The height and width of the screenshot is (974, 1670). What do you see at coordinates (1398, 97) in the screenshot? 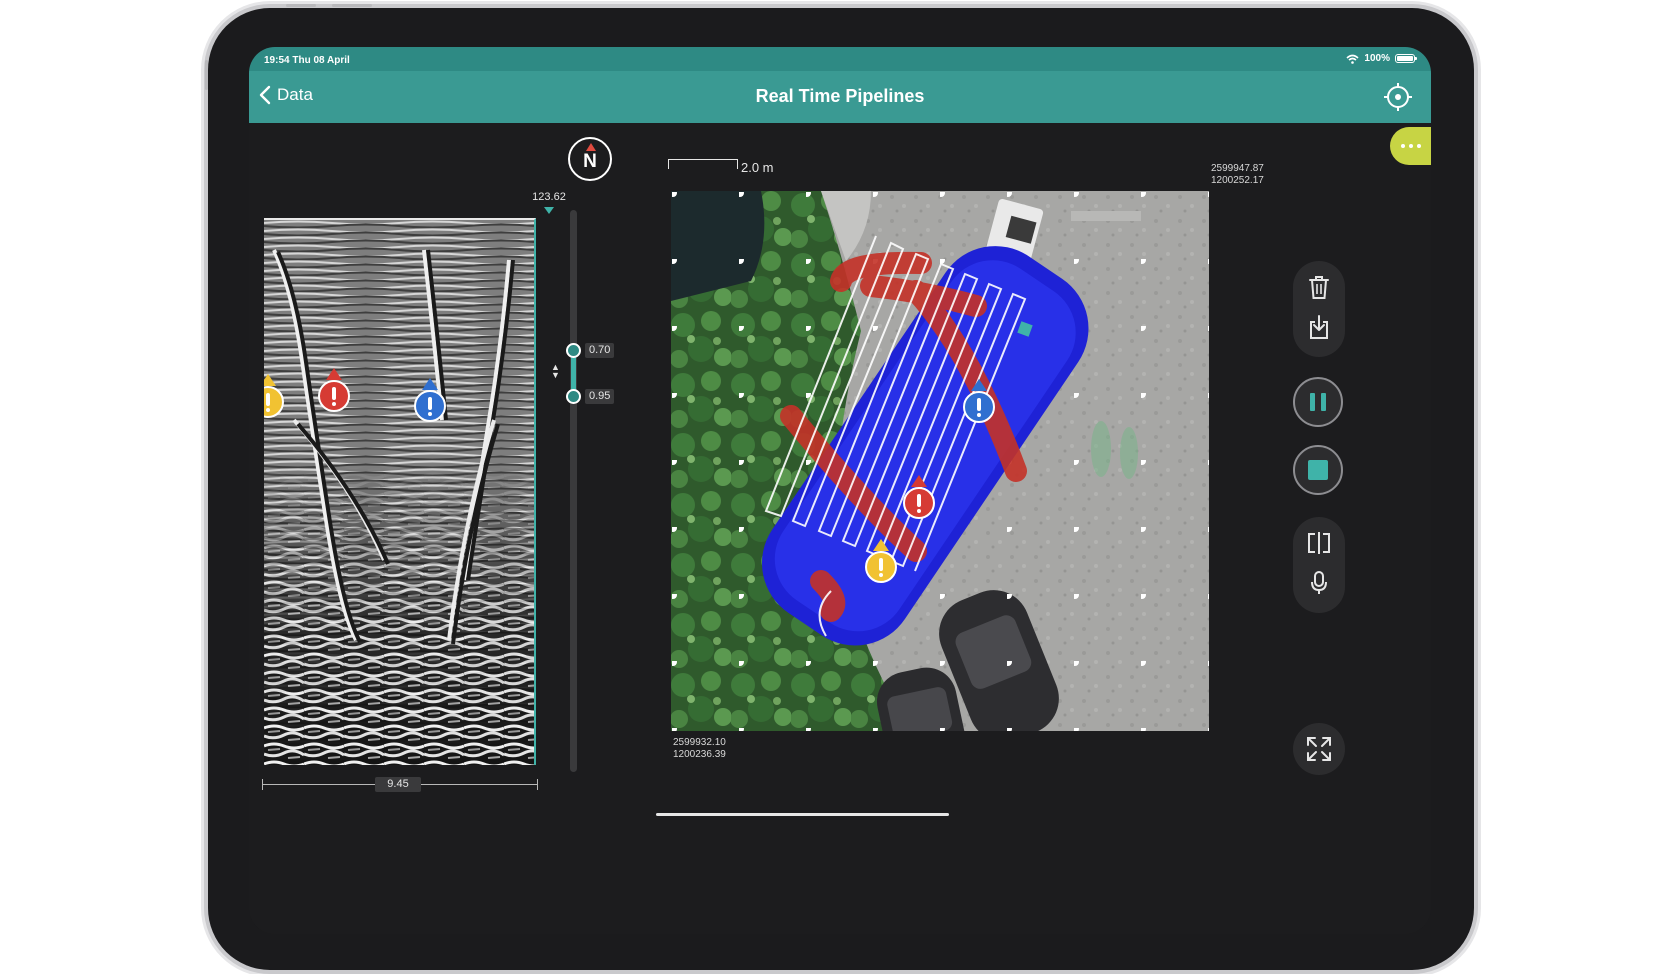
I see `locate-icon` at bounding box center [1398, 97].